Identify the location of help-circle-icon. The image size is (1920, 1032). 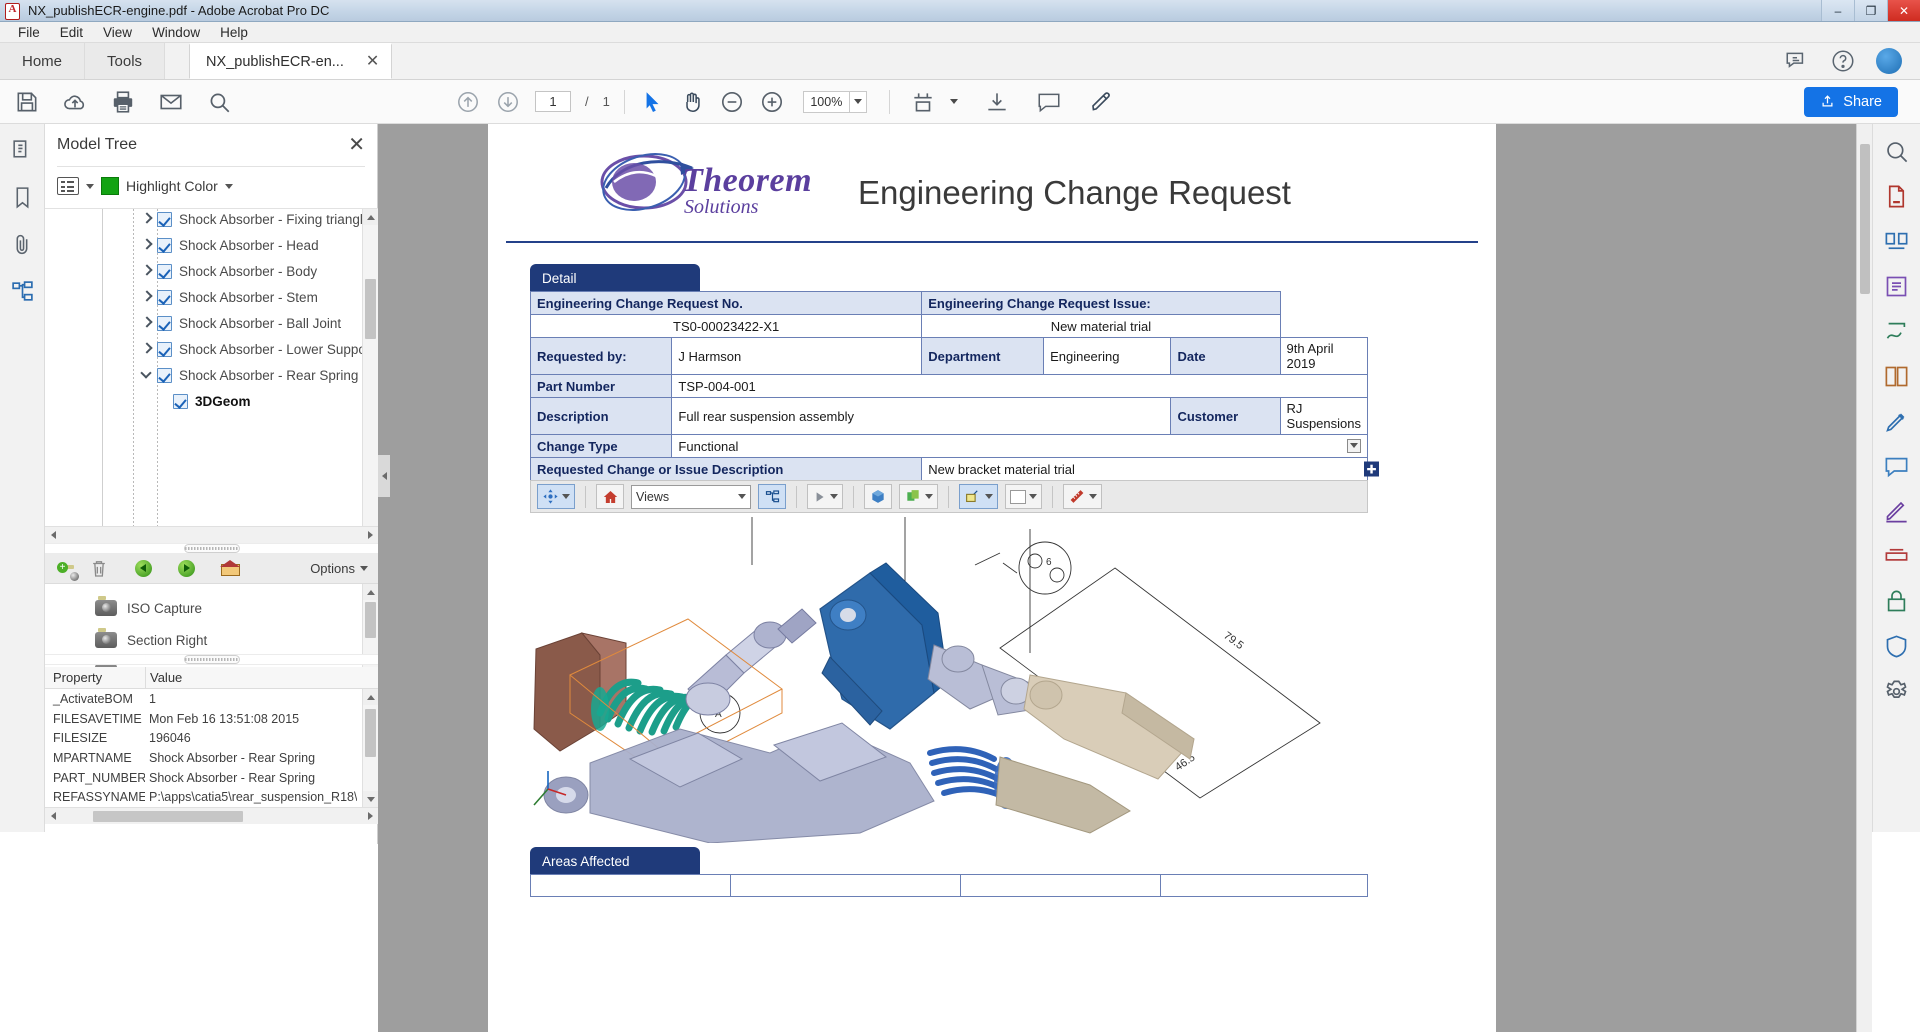
(1843, 61).